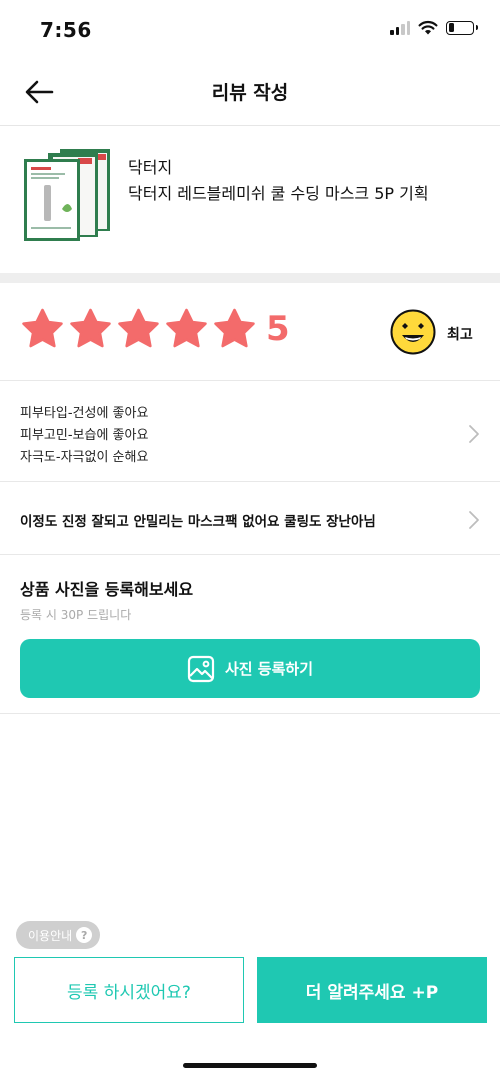 The height and width of the screenshot is (1082, 500). I want to click on usage-guide-button: 이용안내 ?, so click(58, 935).